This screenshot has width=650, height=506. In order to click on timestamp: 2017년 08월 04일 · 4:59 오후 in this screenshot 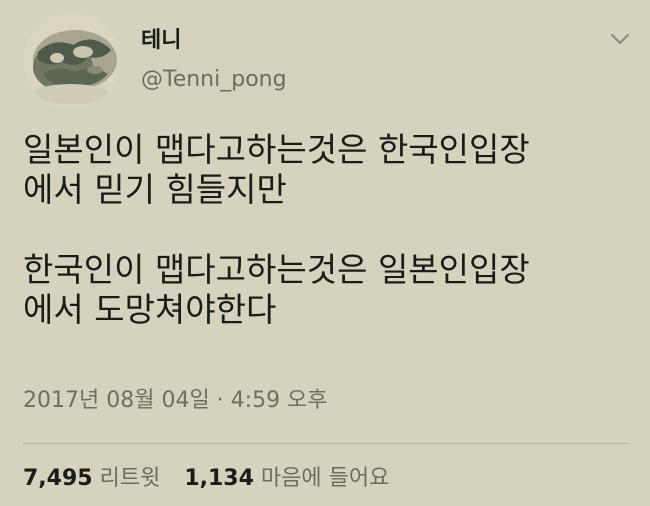, I will do `click(175, 401)`.